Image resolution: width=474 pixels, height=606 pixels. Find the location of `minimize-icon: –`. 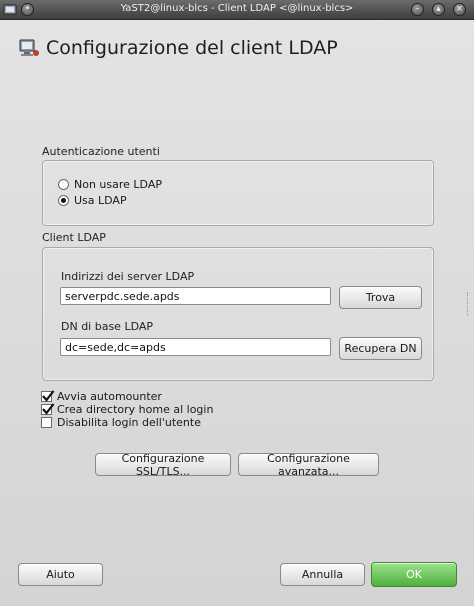

minimize-icon: – is located at coordinates (418, 10).